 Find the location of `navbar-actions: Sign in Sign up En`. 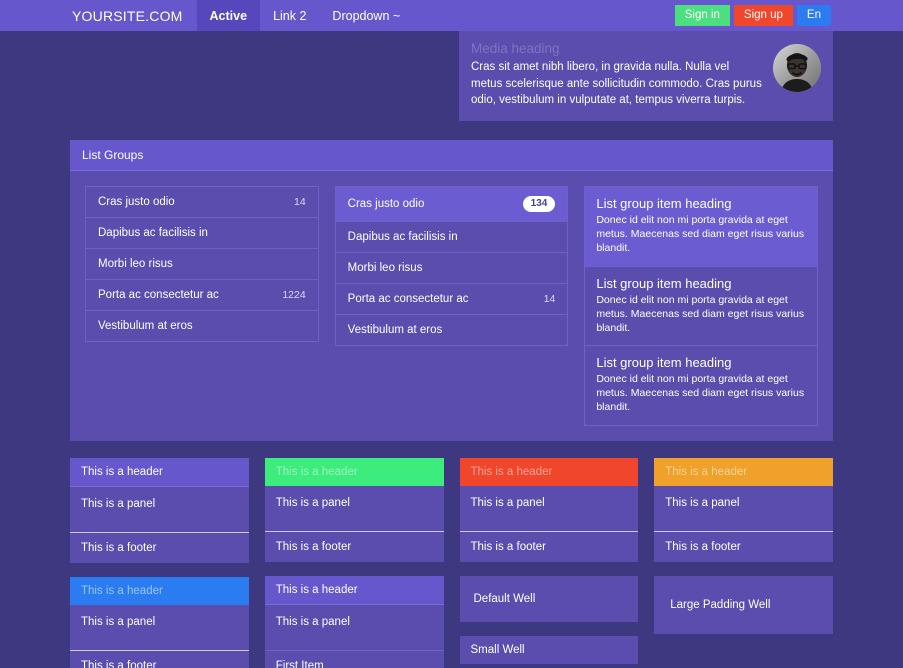

navbar-actions: Sign in Sign up En is located at coordinates (788, 15).